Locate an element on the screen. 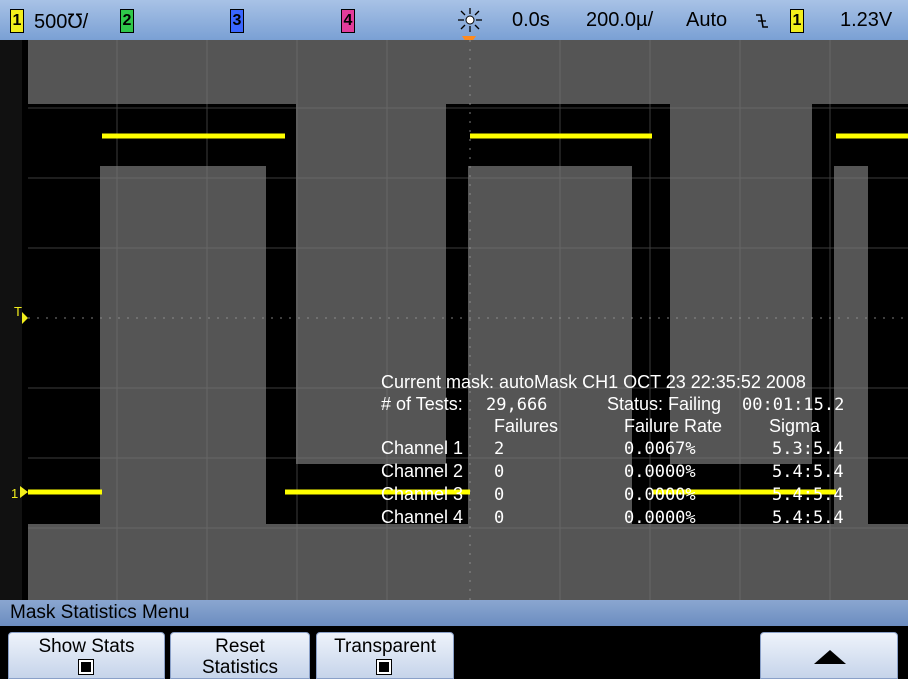  menu-up-softkey is located at coordinates (829, 655).